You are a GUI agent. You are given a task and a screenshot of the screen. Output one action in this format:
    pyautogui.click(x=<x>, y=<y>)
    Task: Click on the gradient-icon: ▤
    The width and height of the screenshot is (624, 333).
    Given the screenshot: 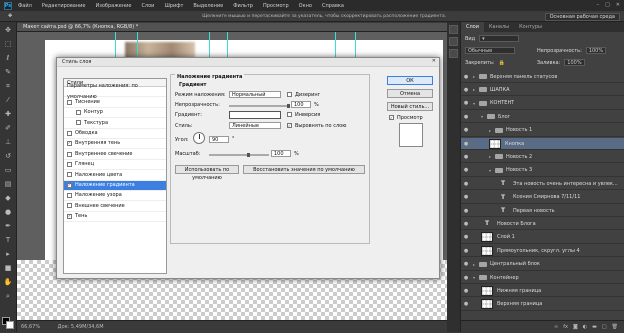 What is the action you would take?
    pyautogui.click(x=8, y=184)
    